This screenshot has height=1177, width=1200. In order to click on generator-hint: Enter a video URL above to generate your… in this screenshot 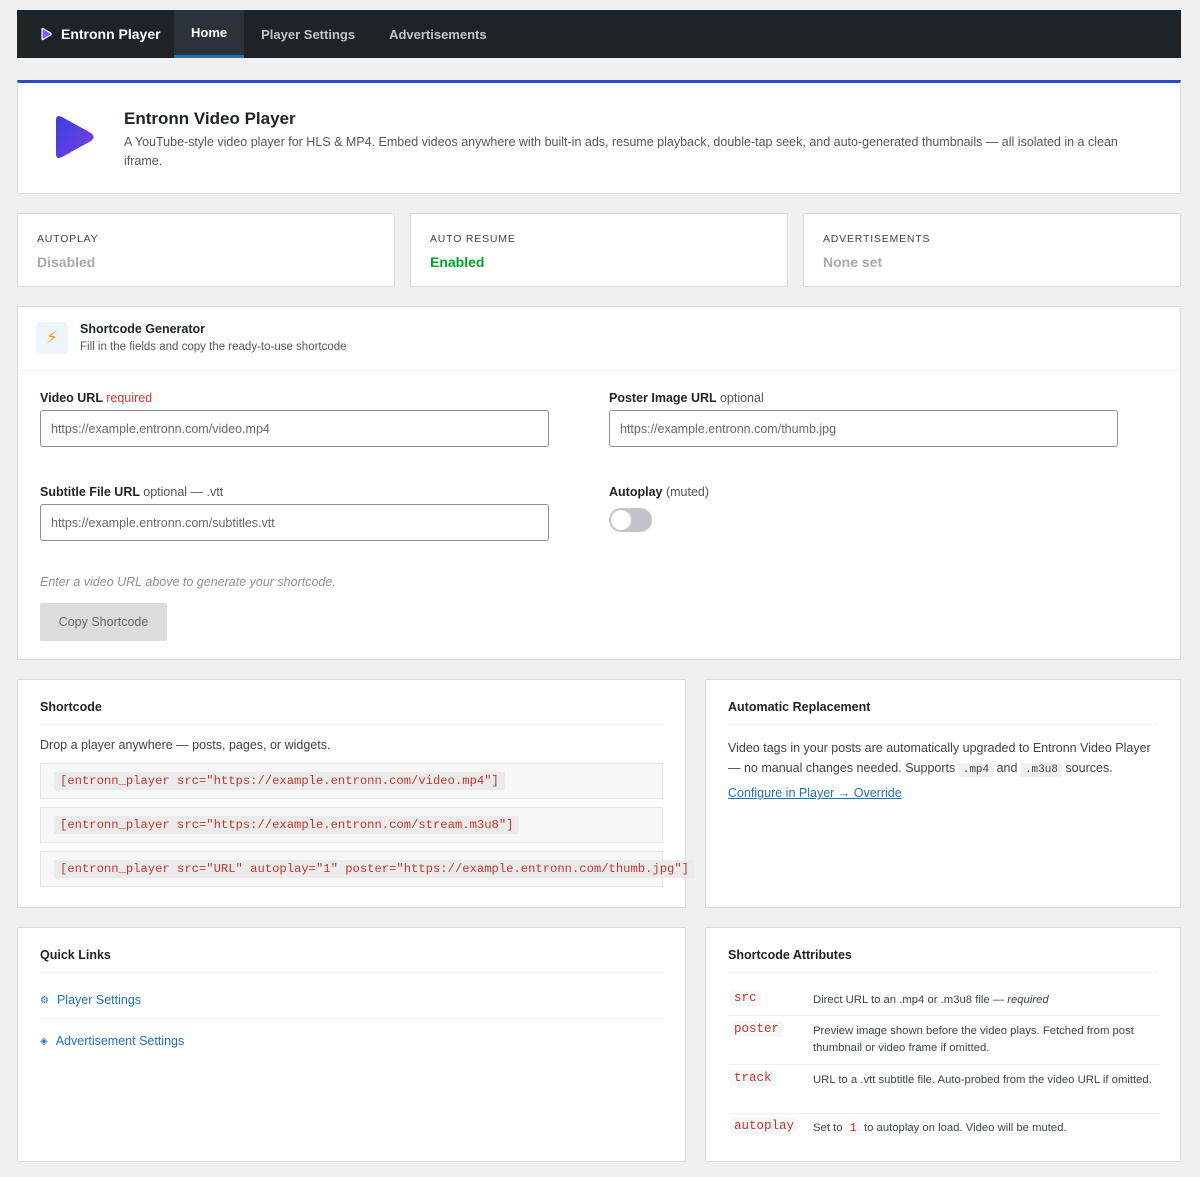, I will do `click(188, 582)`.